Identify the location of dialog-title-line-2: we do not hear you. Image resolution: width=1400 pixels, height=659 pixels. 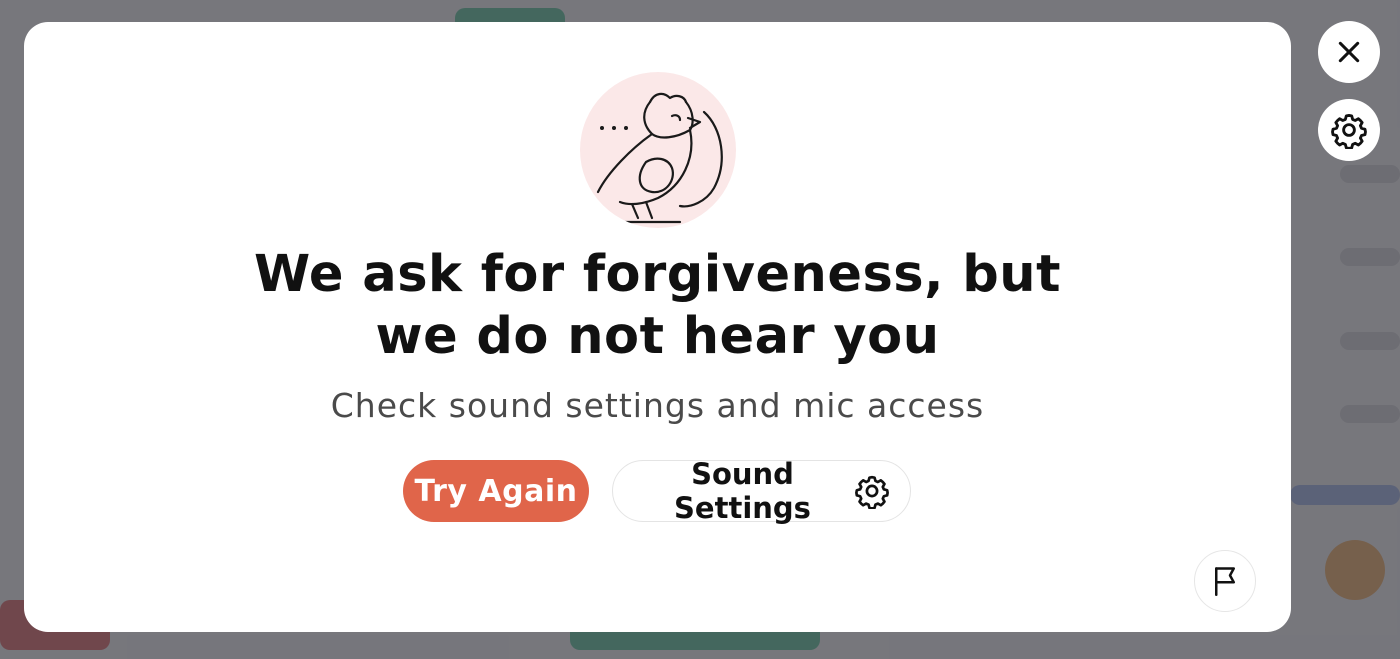
(657, 336).